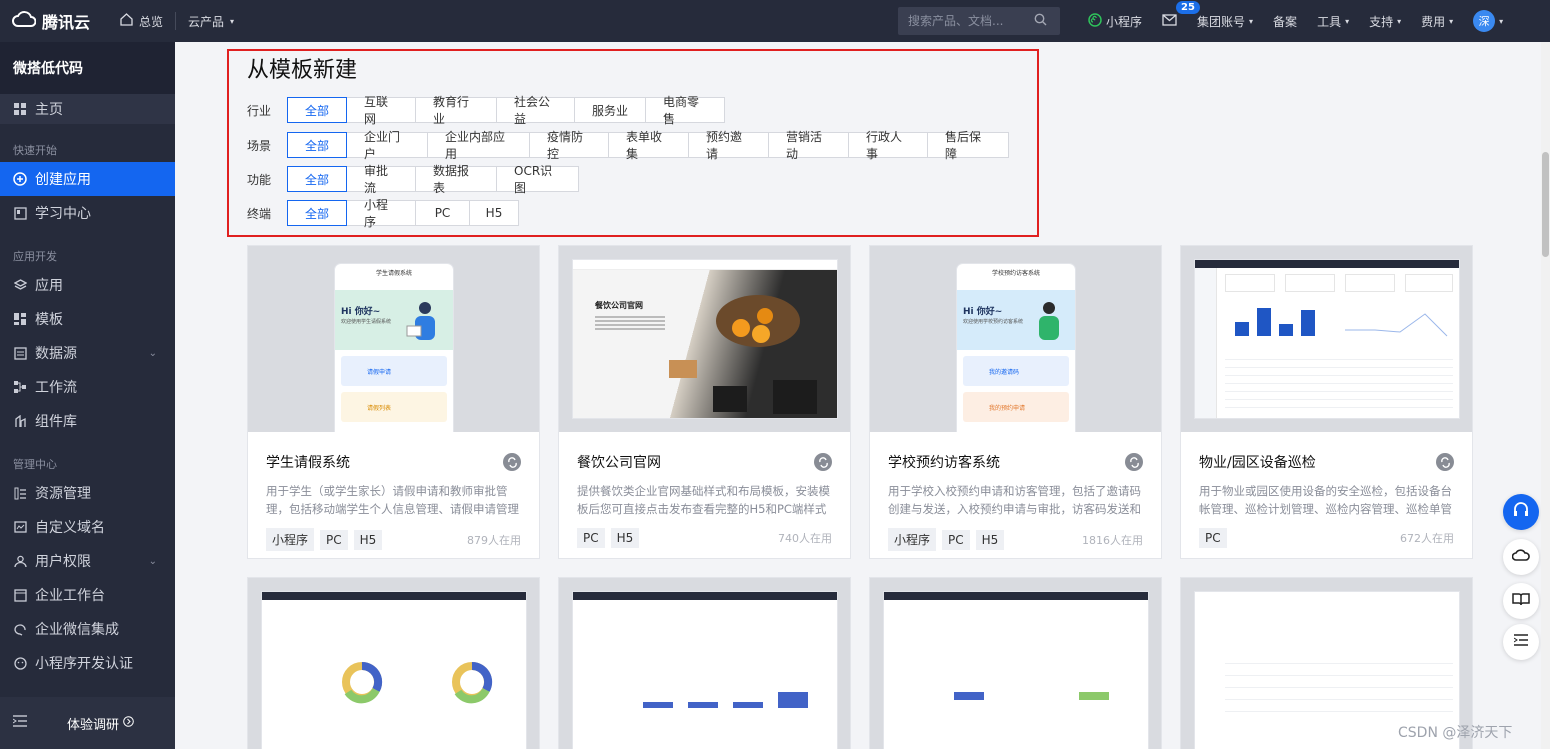 This screenshot has height=749, width=1550. I want to click on filter-chip: 社会公益, so click(535, 110).